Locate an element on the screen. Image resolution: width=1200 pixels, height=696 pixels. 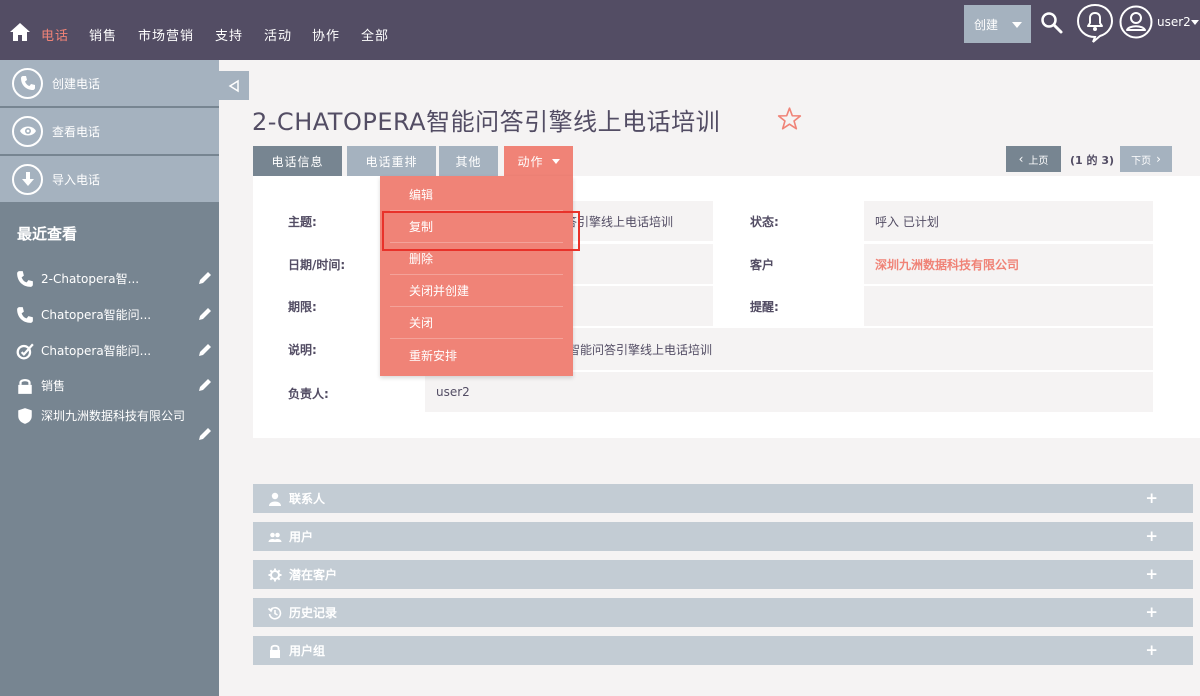
field-label-duration: 期限: is located at coordinates (302, 307).